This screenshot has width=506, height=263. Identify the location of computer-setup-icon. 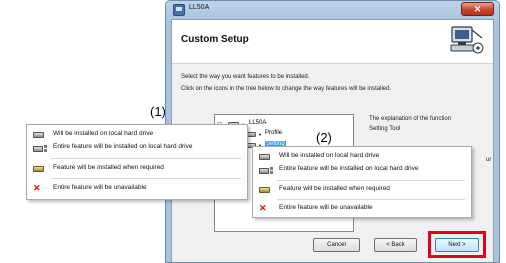
(467, 40).